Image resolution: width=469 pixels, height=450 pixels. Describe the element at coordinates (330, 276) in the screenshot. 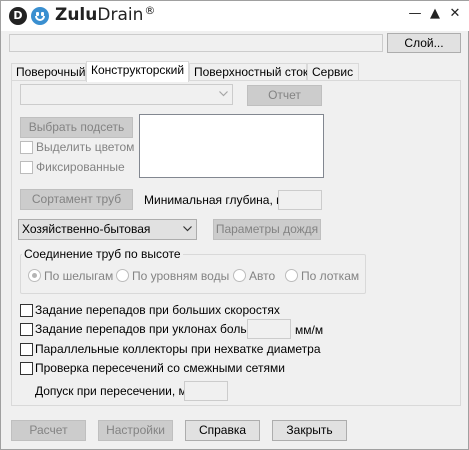

I see `radio-by-trays-label: По лоткам` at that location.